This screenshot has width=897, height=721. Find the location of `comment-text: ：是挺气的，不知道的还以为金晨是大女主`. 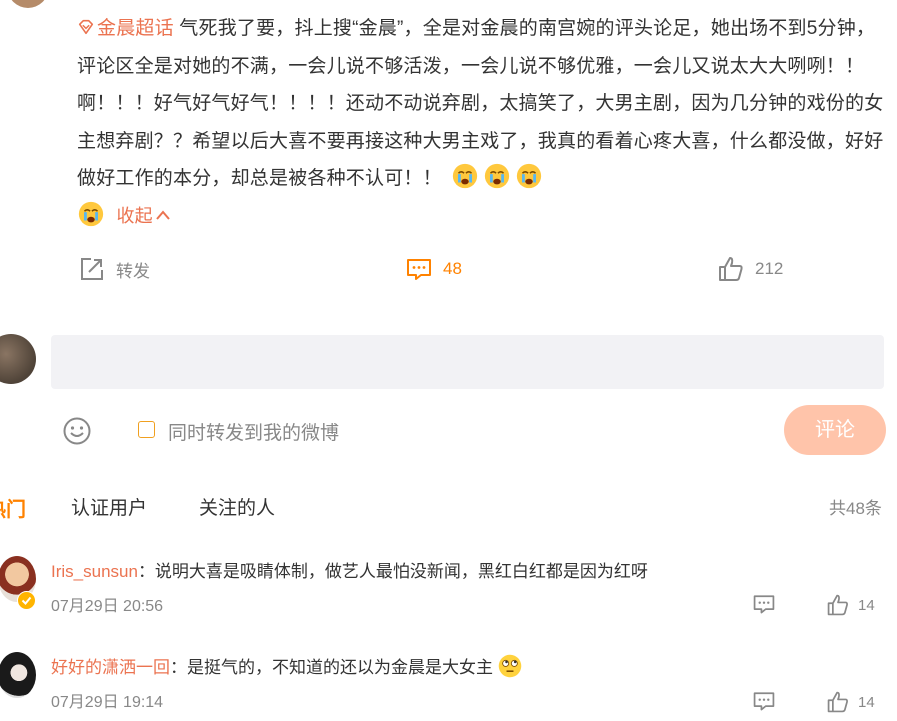

comment-text: ：是挺气的，不知道的还以为金晨是大女主 is located at coordinates (331, 667).